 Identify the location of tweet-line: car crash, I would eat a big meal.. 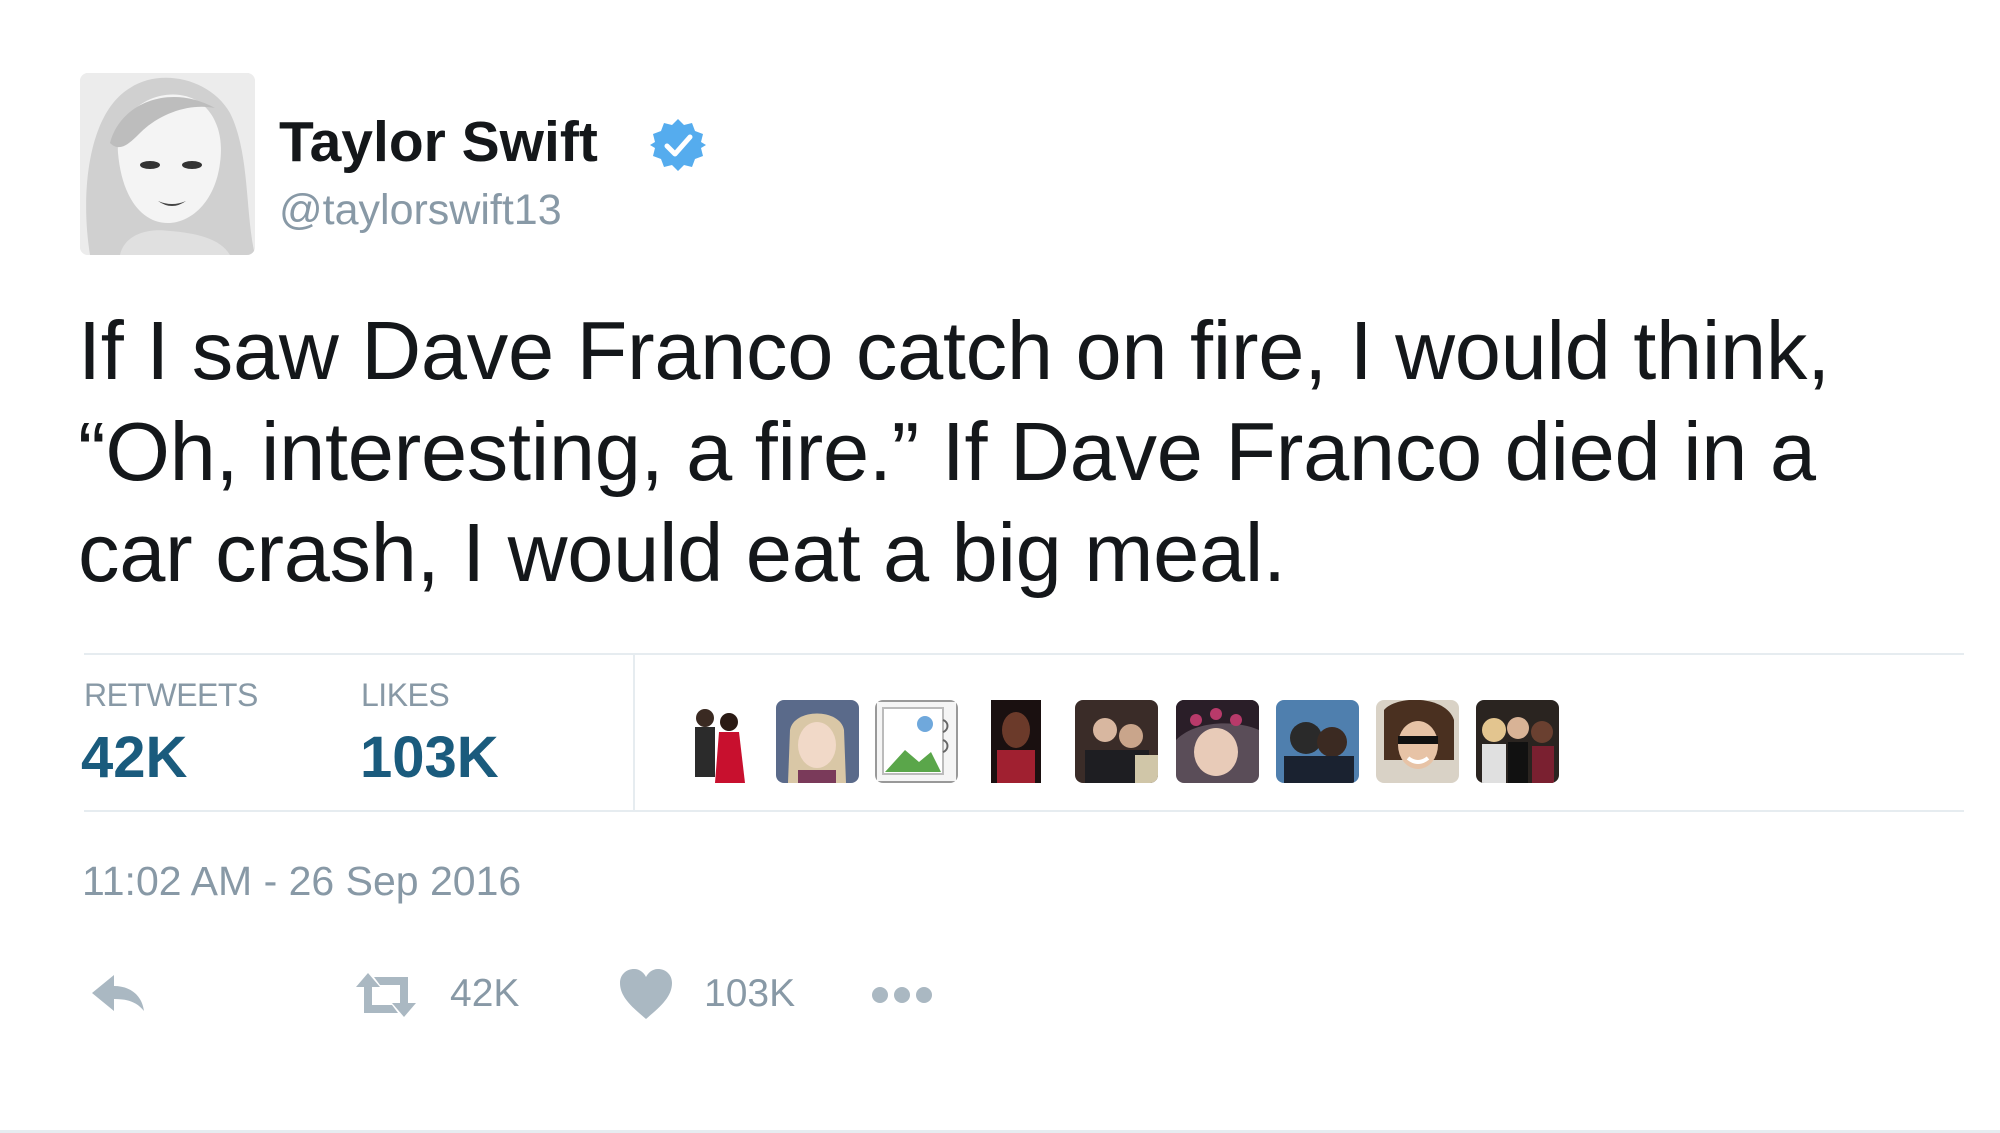
(682, 552).